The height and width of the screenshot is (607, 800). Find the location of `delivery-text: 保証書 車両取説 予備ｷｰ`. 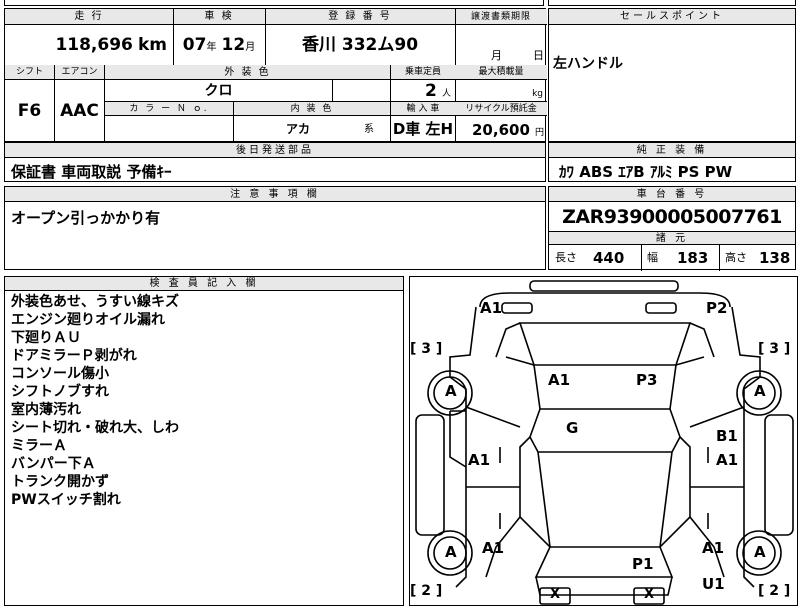

delivery-text: 保証書 車両取説 予備ｷｰ is located at coordinates (91, 172).